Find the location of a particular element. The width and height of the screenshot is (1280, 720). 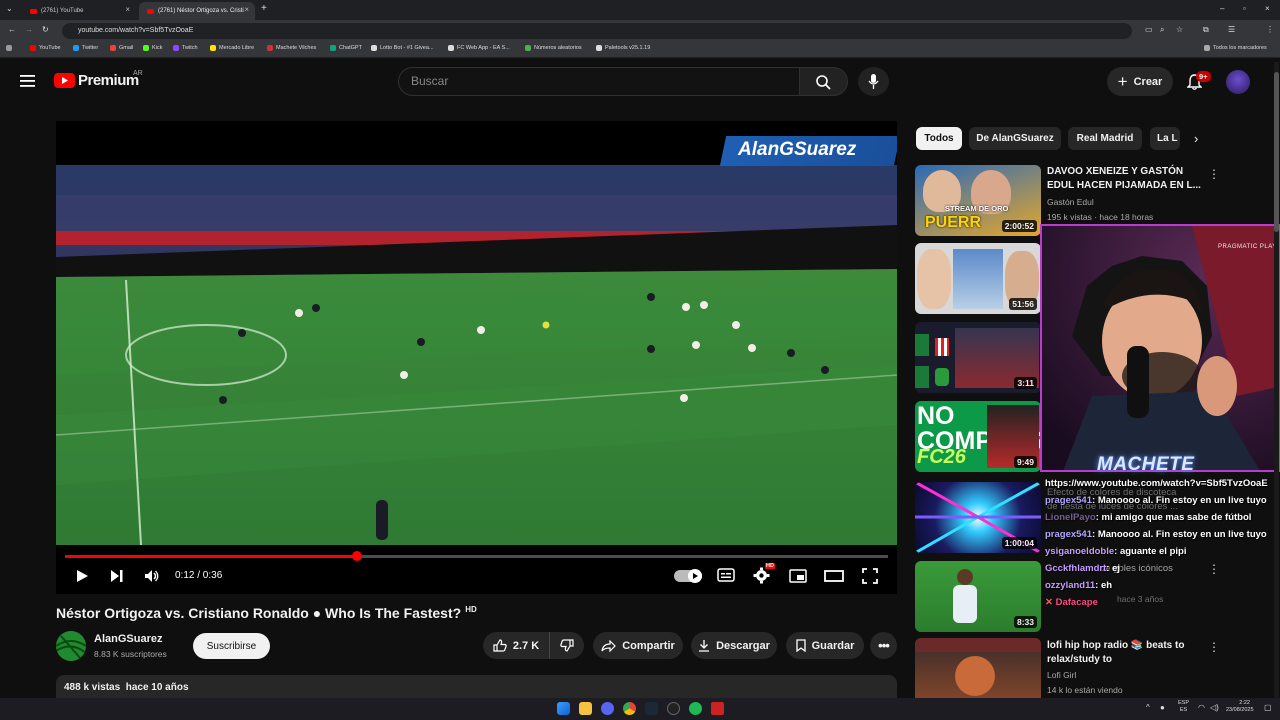

reload-icon: ↻ is located at coordinates (45, 29).